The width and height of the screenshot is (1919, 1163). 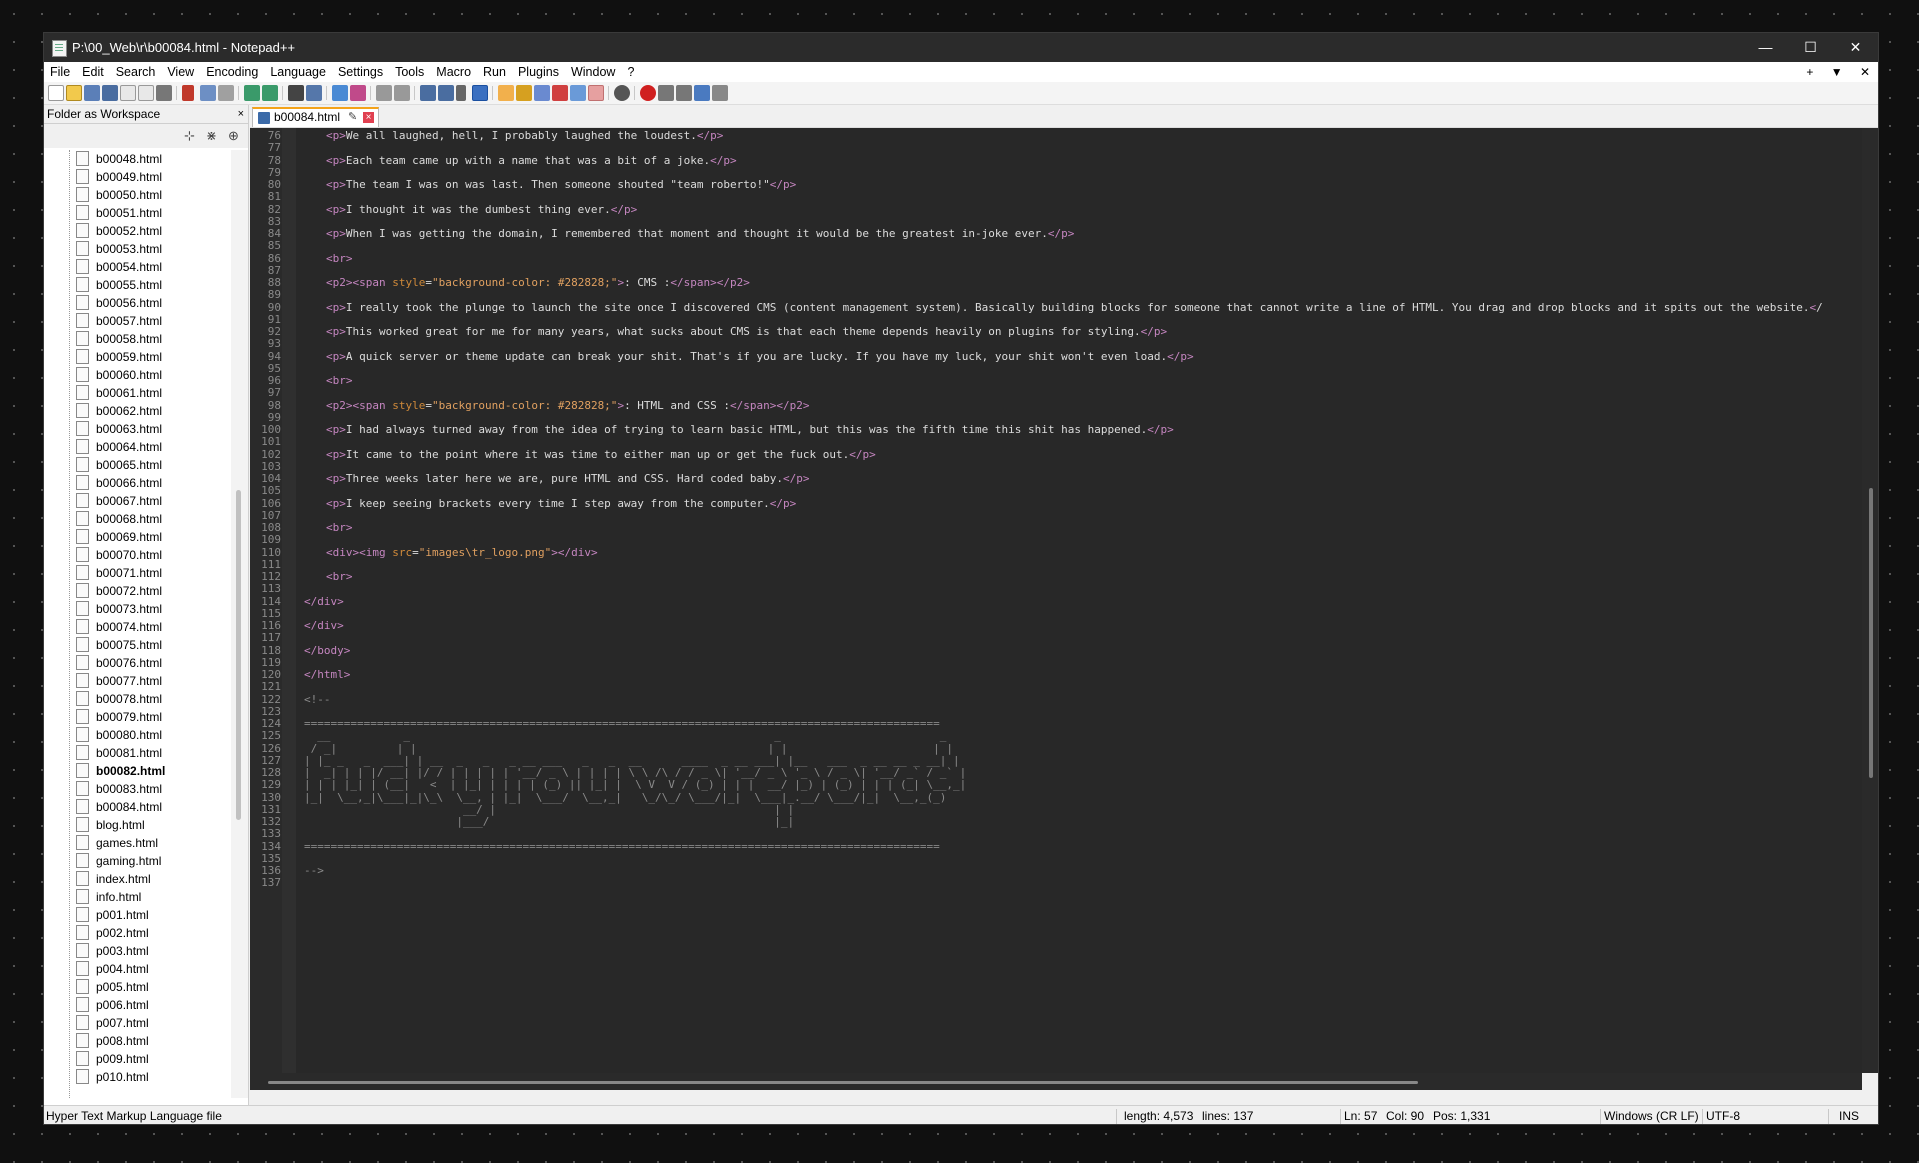 I want to click on find-icon, so click(x=296, y=93).